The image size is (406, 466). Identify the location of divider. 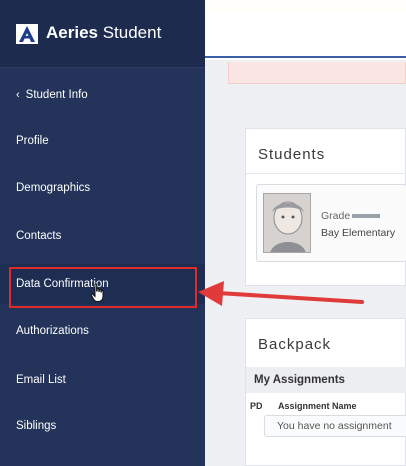
(326, 173).